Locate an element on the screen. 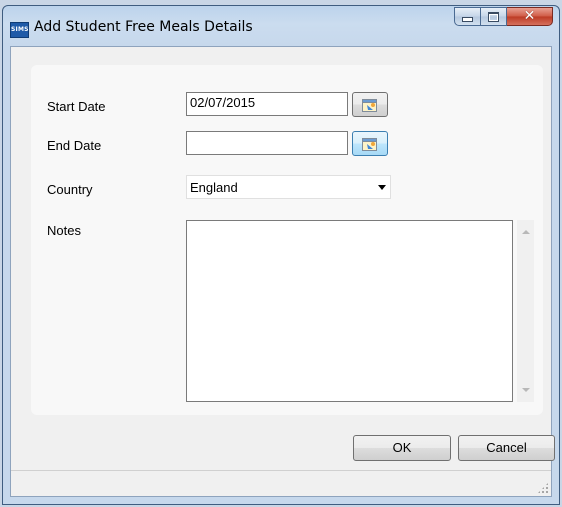 The height and width of the screenshot is (507, 562). chevron-down-icon is located at coordinates (382, 187).